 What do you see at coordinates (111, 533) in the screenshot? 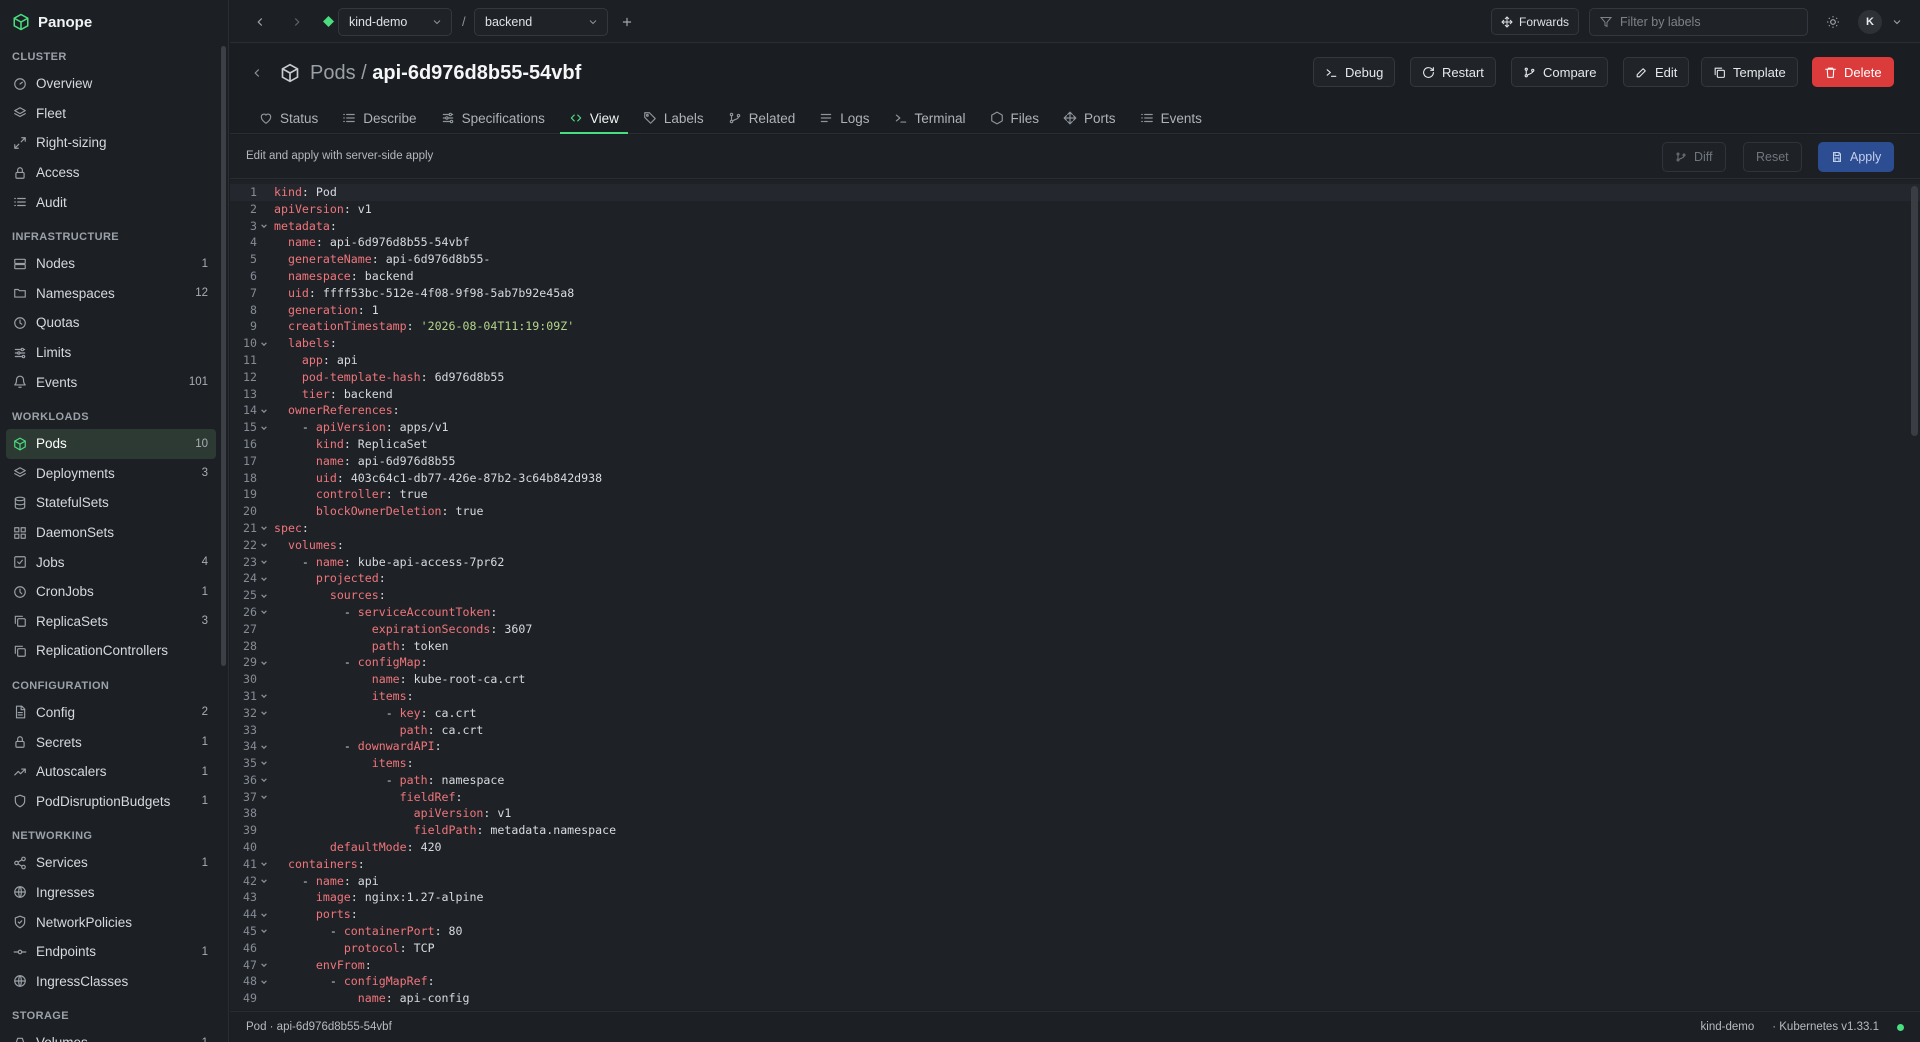
I see `sidebar-item-daemonsets: DaemonSets` at bounding box center [111, 533].